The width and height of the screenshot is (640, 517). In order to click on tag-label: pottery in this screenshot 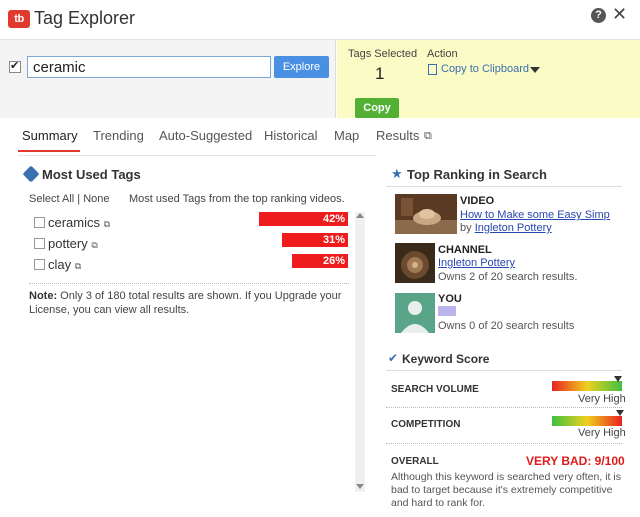, I will do `click(68, 243)`.